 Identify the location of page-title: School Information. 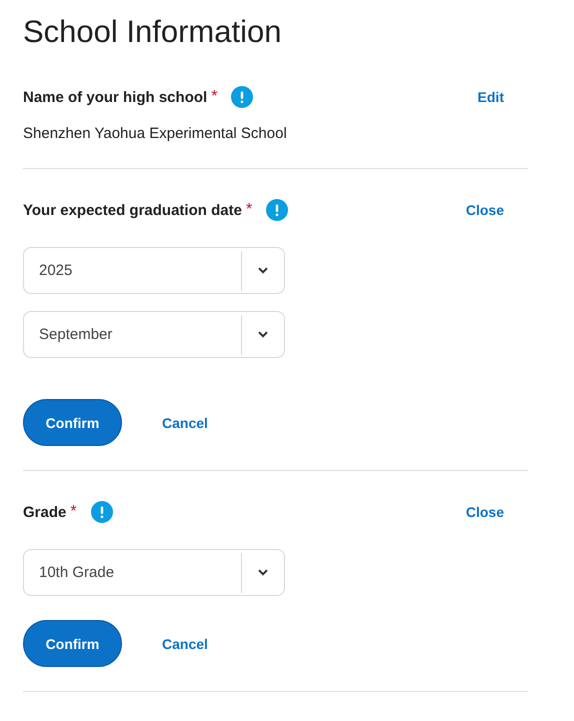
(152, 32).